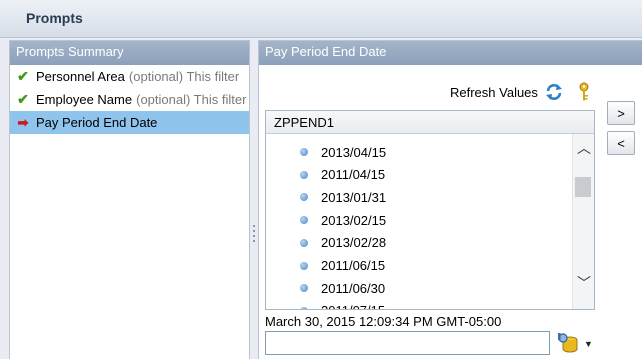  Describe the element at coordinates (450, 53) in the screenshot. I see `prompt-detail-header: Pay Period End Date` at that location.